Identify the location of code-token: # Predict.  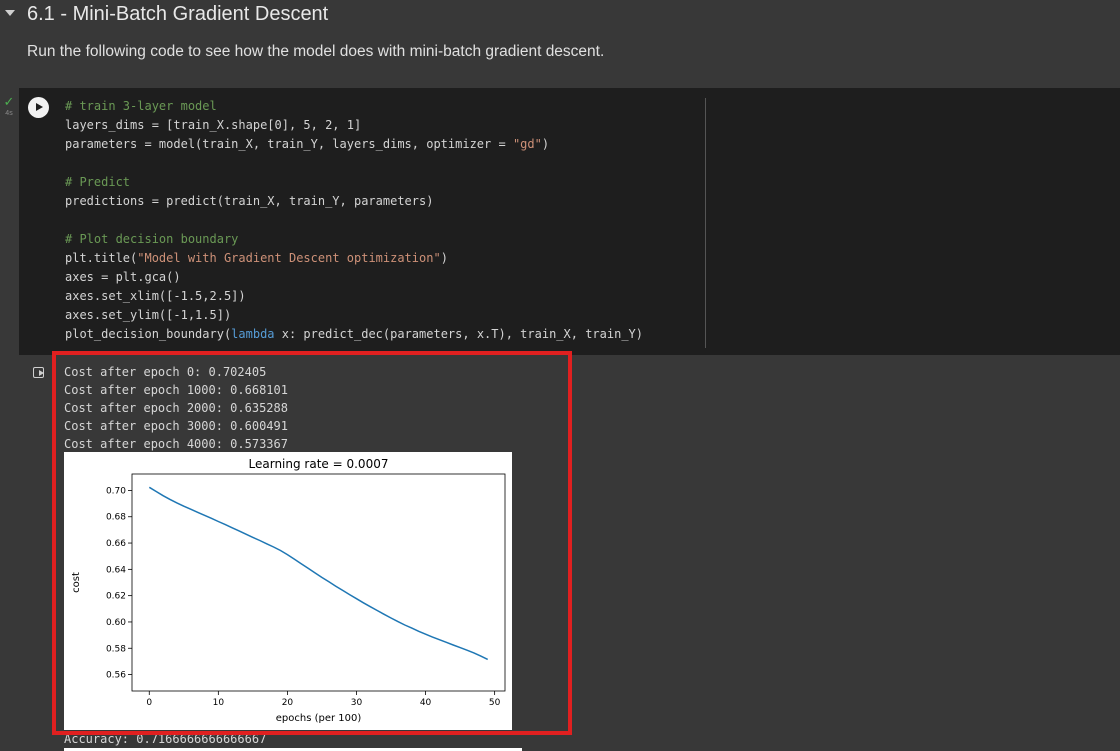
(98, 182).